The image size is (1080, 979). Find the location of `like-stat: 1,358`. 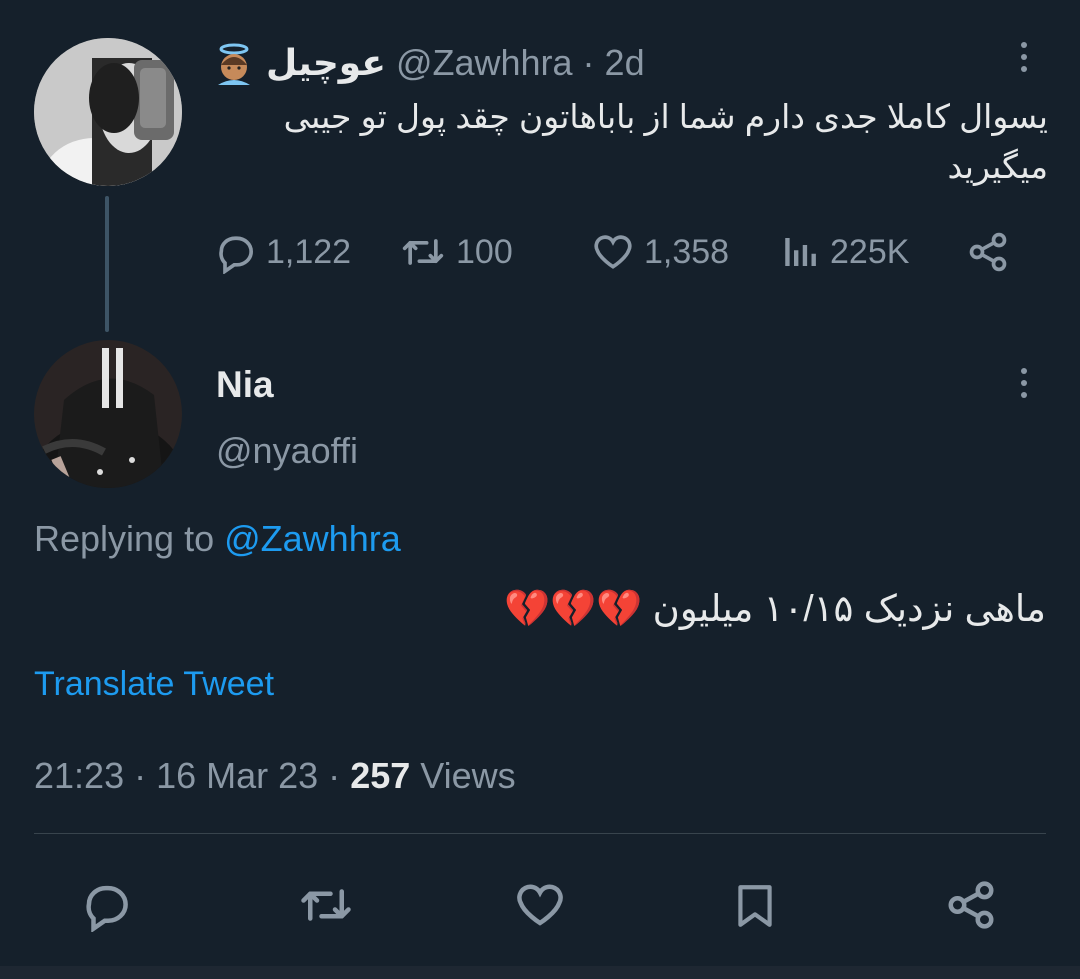

like-stat: 1,358 is located at coordinates (659, 252).